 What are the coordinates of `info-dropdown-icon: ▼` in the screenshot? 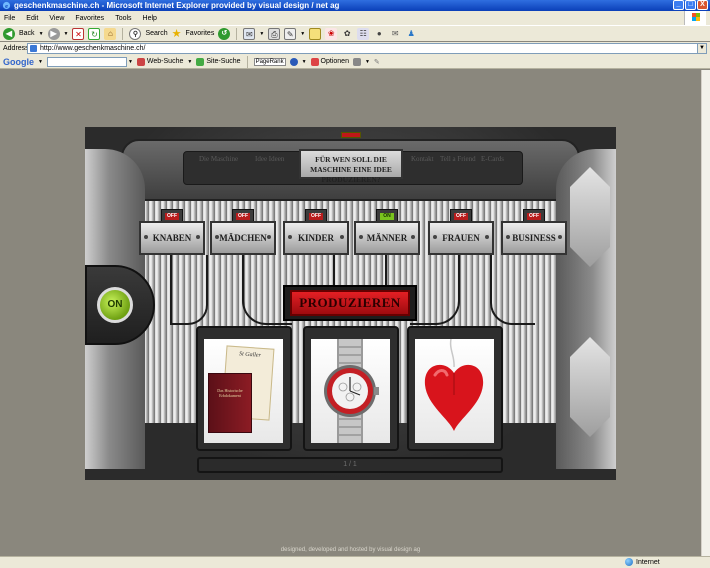 It's located at (304, 62).